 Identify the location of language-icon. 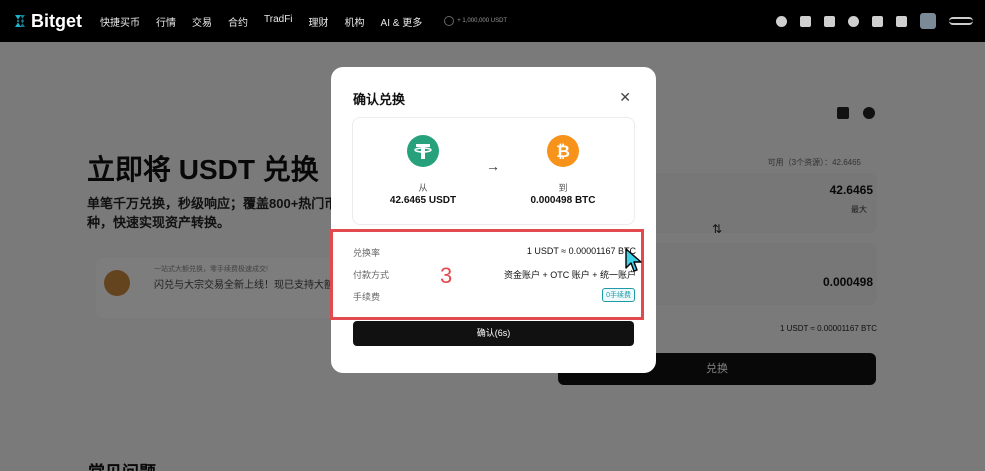
(961, 21).